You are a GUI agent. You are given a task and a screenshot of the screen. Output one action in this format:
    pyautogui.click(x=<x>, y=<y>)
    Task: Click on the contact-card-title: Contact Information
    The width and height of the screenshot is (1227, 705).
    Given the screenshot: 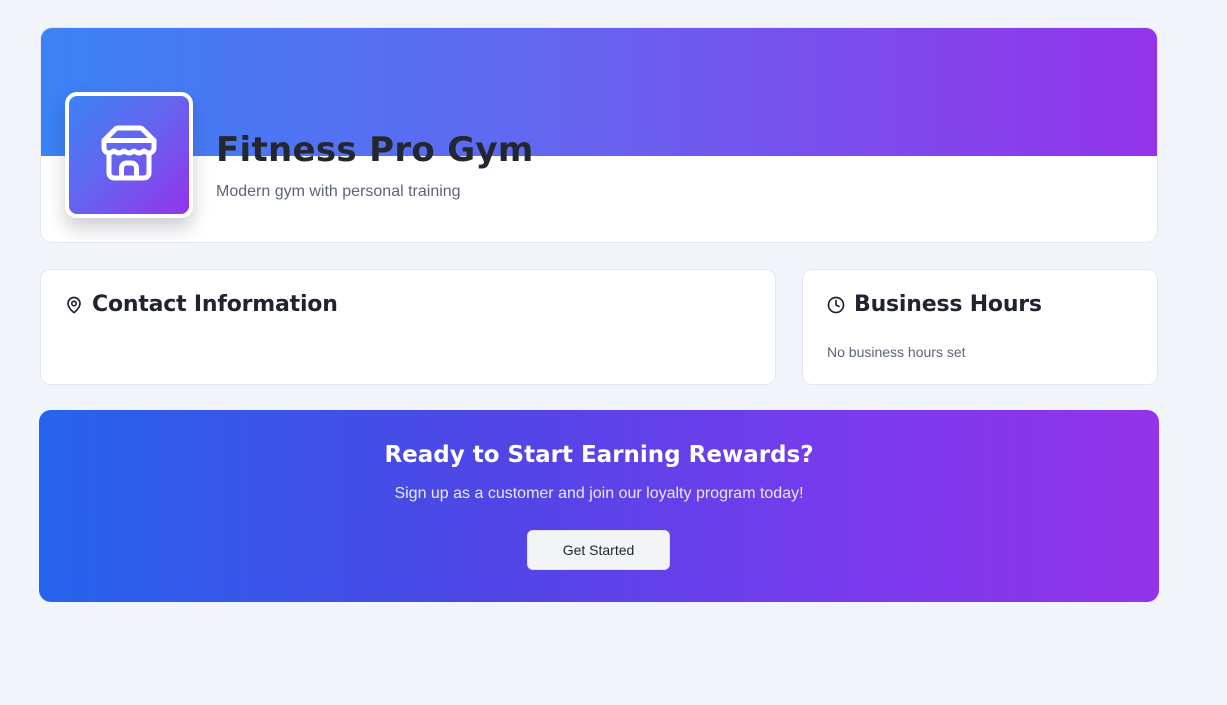 What is the action you would take?
    pyautogui.click(x=215, y=304)
    